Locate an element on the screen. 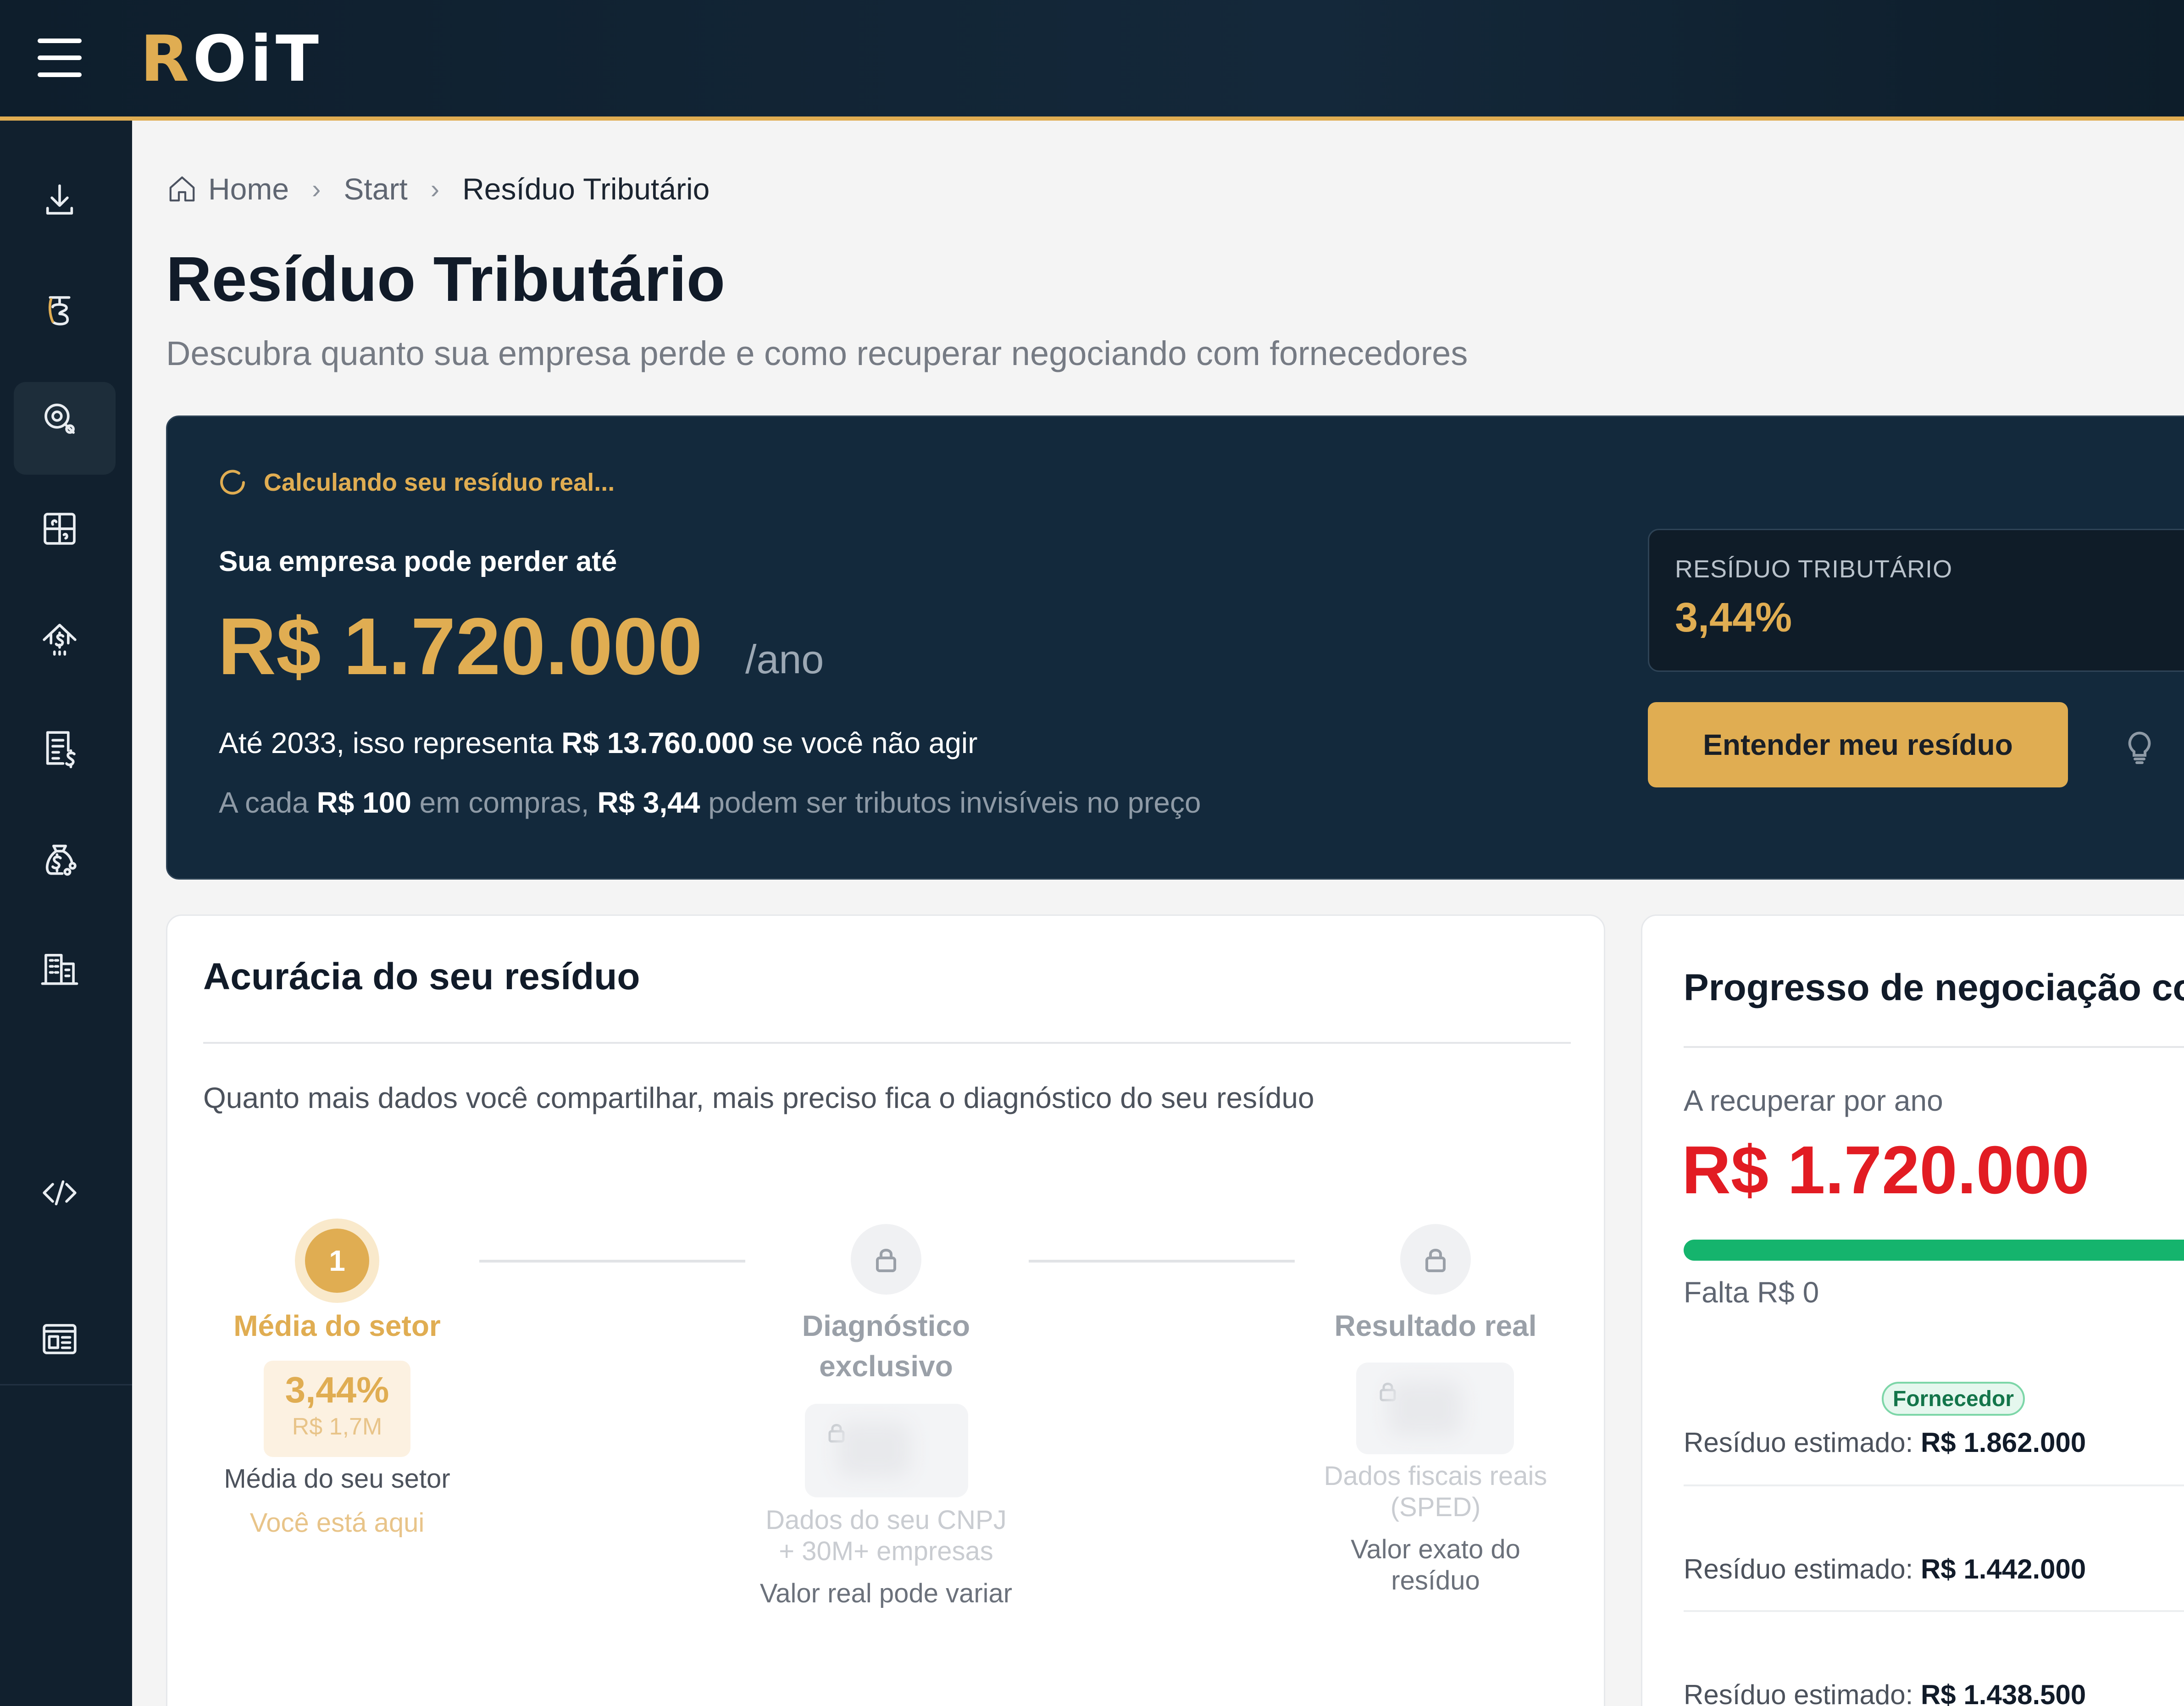 The image size is (2184, 1706). upload-money-icon is located at coordinates (59, 639).